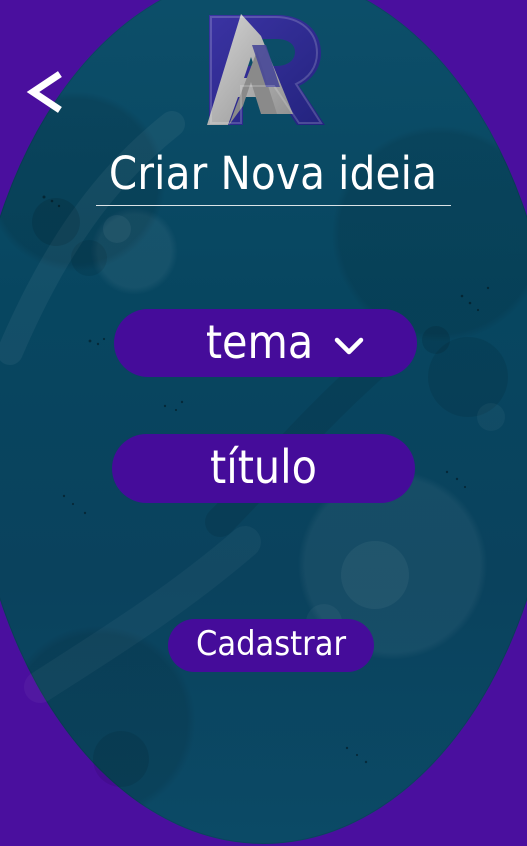 The image size is (527, 846). I want to click on tema-select-value: tema, so click(259, 342).